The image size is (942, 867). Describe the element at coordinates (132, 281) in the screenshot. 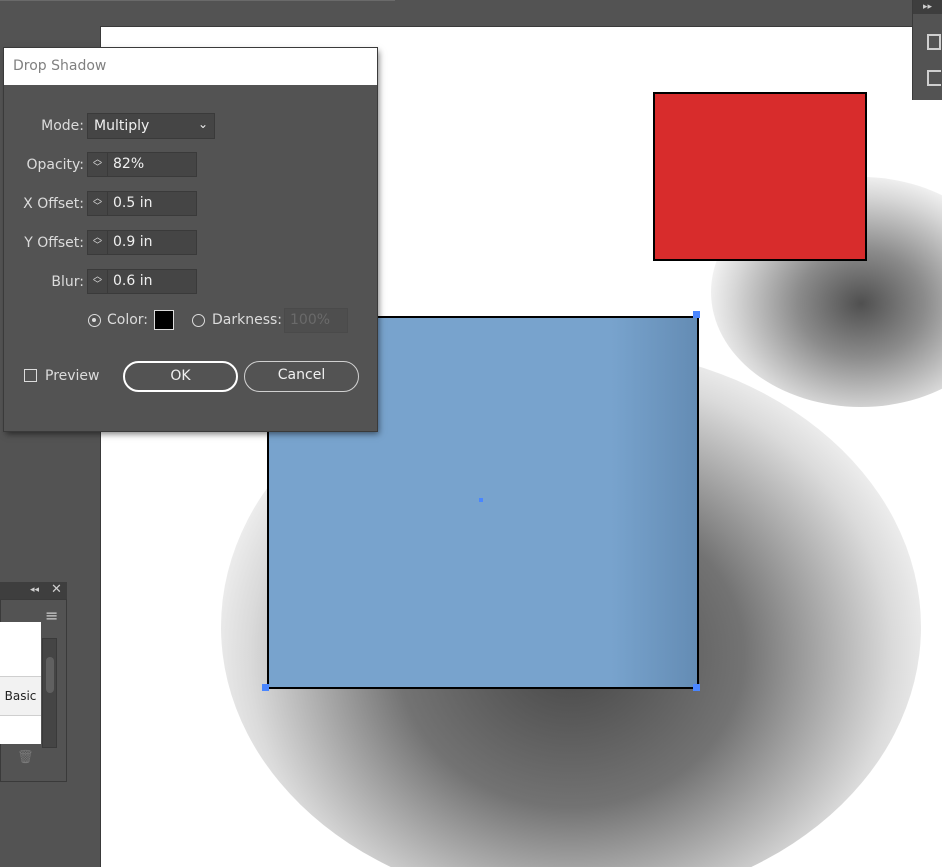

I see `blur-value: 0.6 in` at that location.